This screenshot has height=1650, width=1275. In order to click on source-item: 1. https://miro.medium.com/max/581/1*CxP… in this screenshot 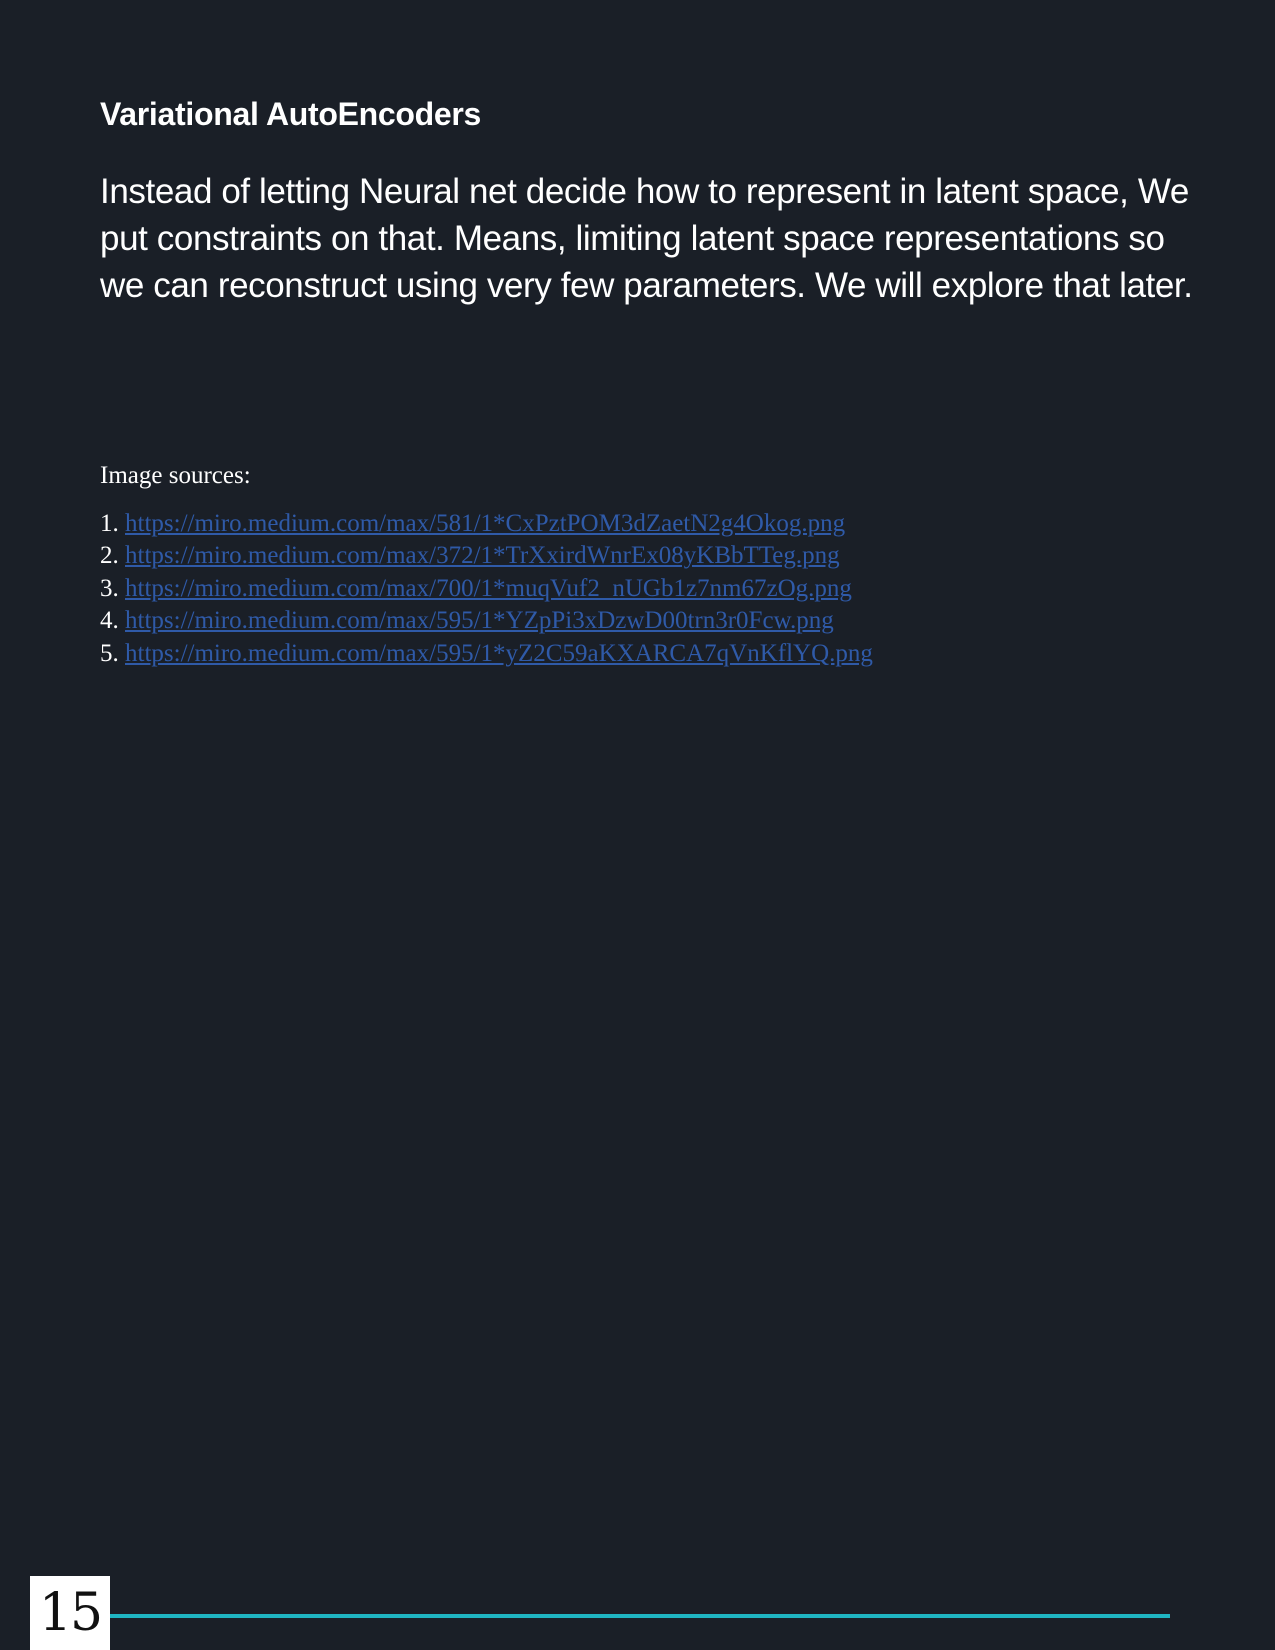, I will do `click(486, 524)`.